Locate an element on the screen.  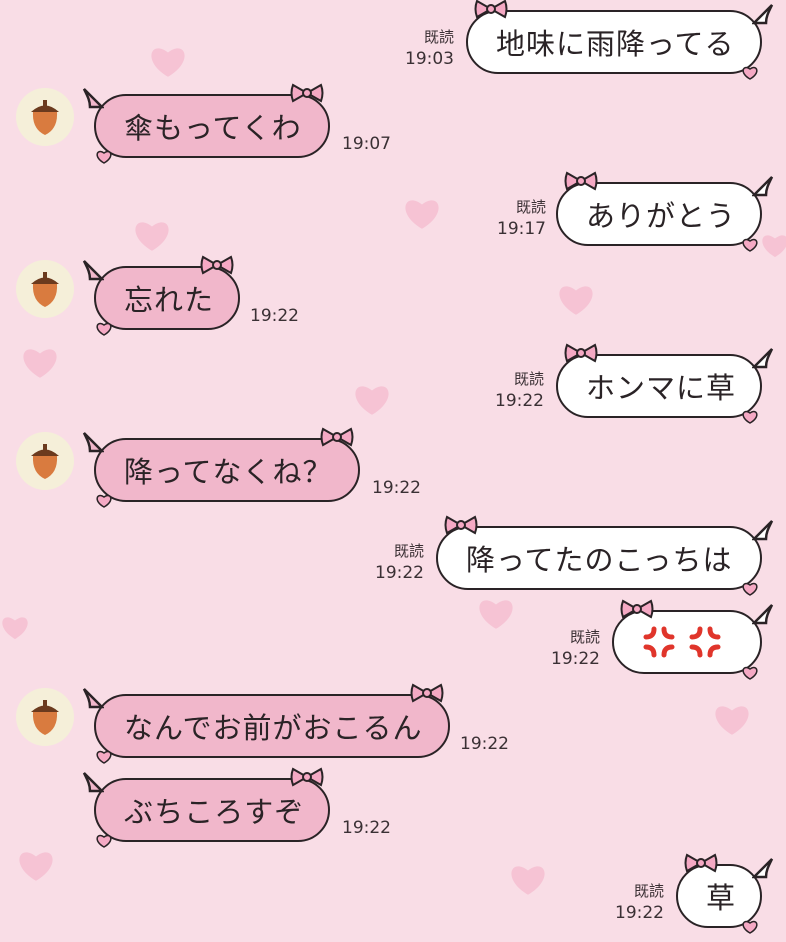
message-time: 19:07 is located at coordinates (366, 144).